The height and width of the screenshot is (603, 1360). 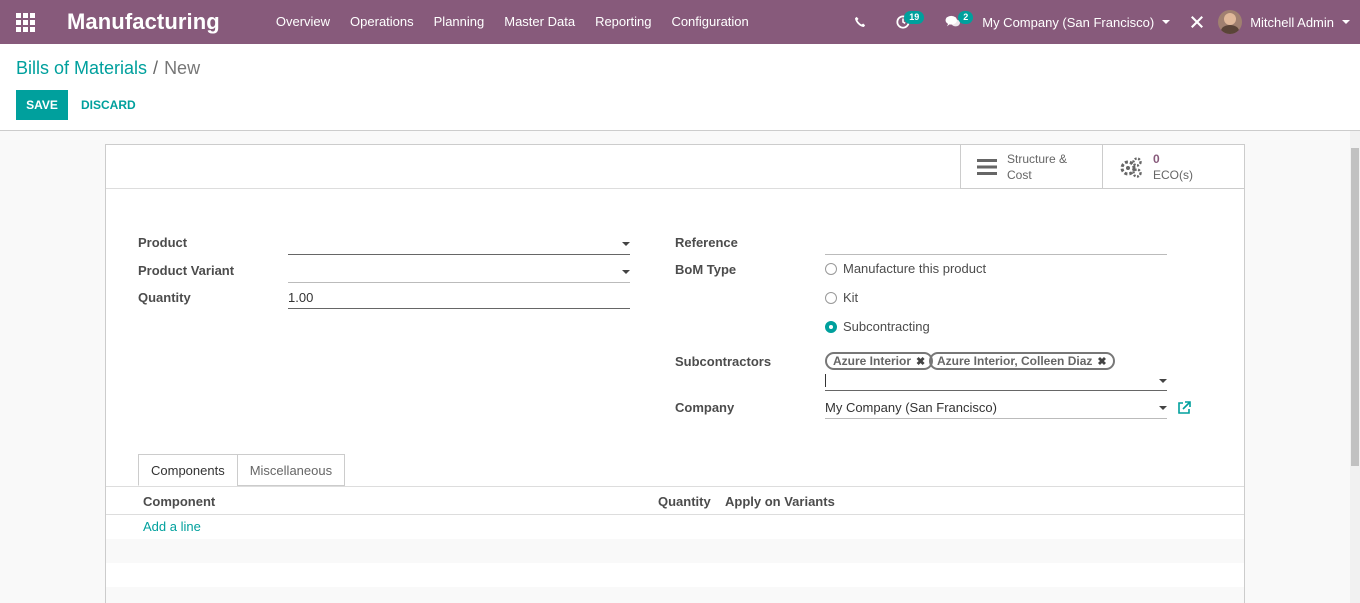 I want to click on menu-item-configuration: Configuration, so click(x=709, y=22).